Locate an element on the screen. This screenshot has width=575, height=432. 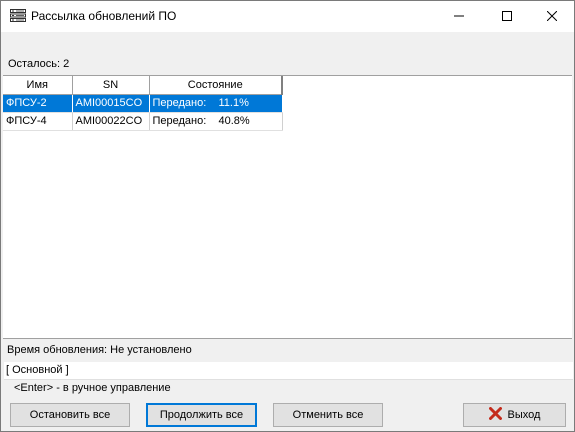
table-row: ФПСУ-2 AMI00015CO Передано: 11.1% is located at coordinates (143, 103).